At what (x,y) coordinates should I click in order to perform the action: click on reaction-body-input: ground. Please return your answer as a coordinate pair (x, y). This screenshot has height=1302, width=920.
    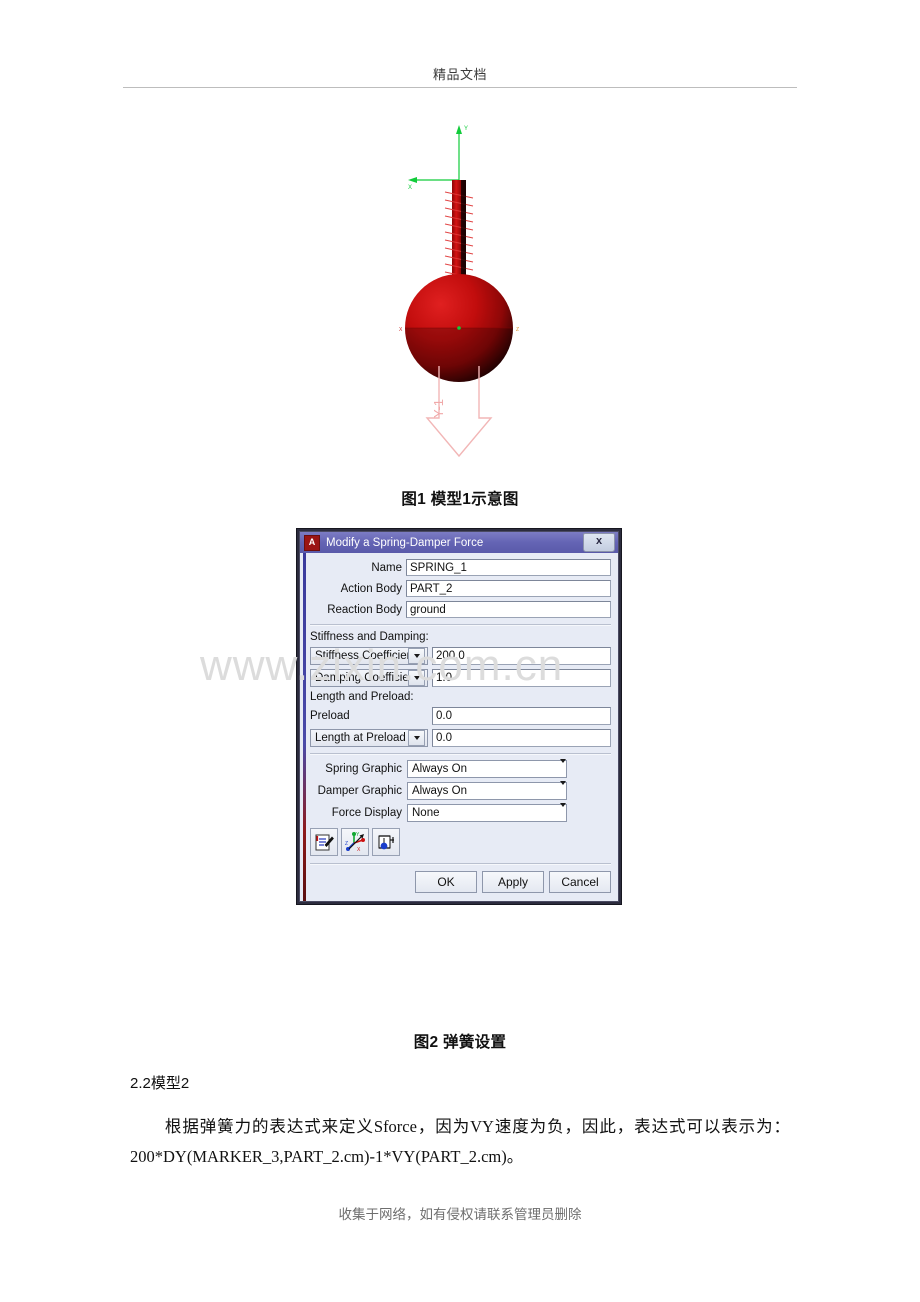
    Looking at the image, I should click on (508, 609).